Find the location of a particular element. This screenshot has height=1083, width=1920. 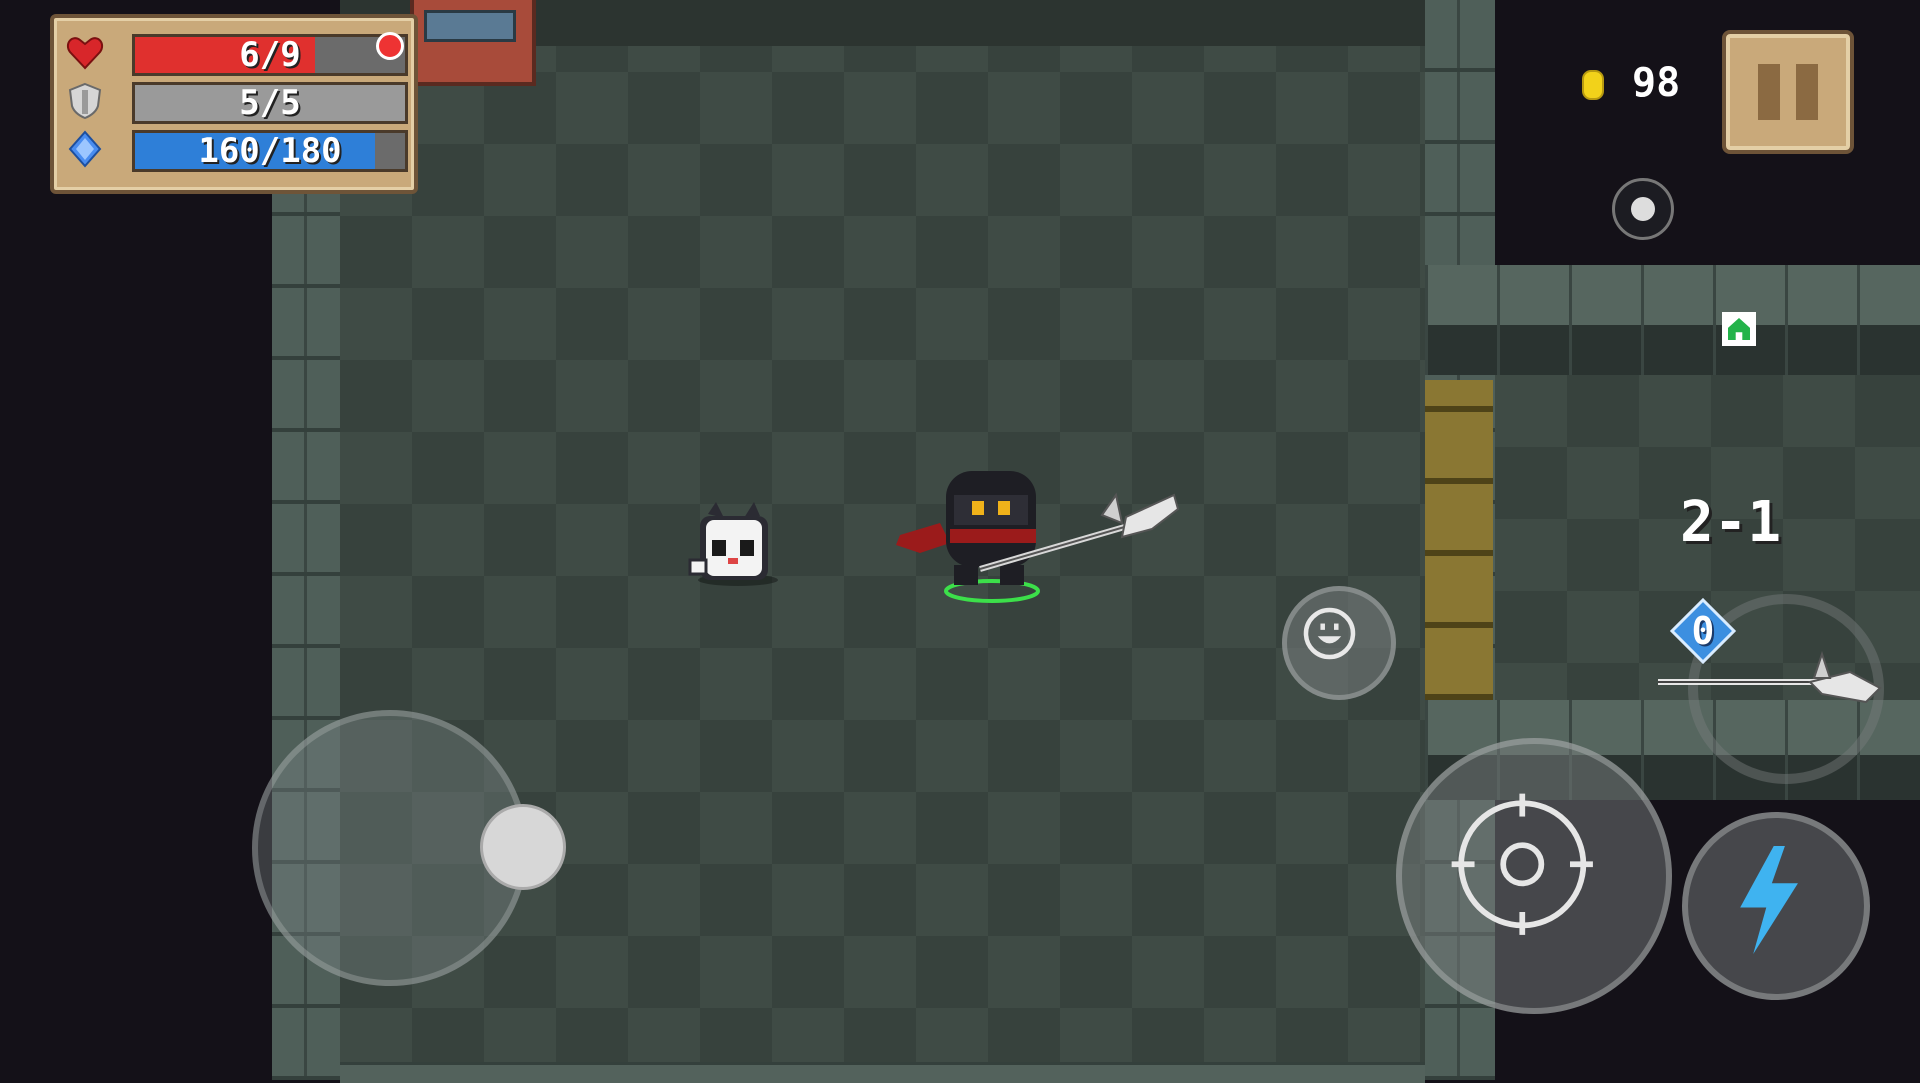

armor-row: 5/5 is located at coordinates (237, 102).